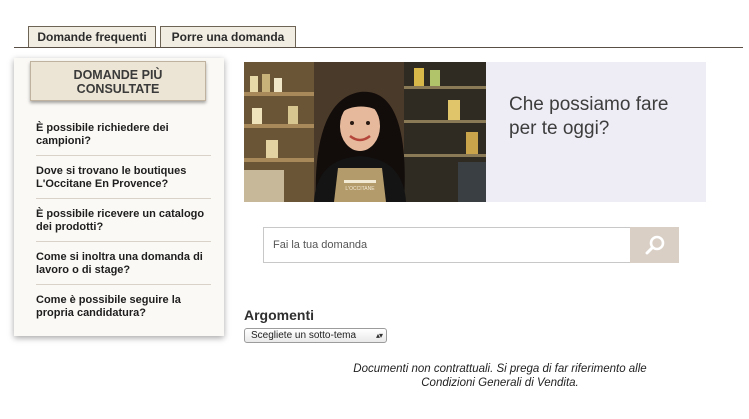 Image resolution: width=749 pixels, height=419 pixels. What do you see at coordinates (123, 134) in the screenshot?
I see `faq-link-samples: È possibile richiedere dei campioni?` at bounding box center [123, 134].